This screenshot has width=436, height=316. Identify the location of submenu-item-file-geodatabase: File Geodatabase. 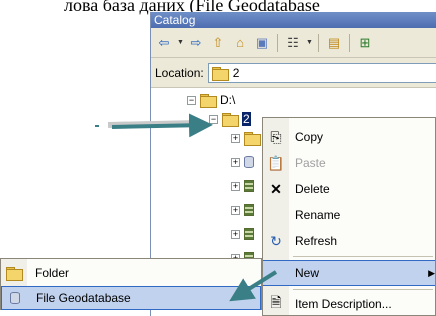
(131, 298).